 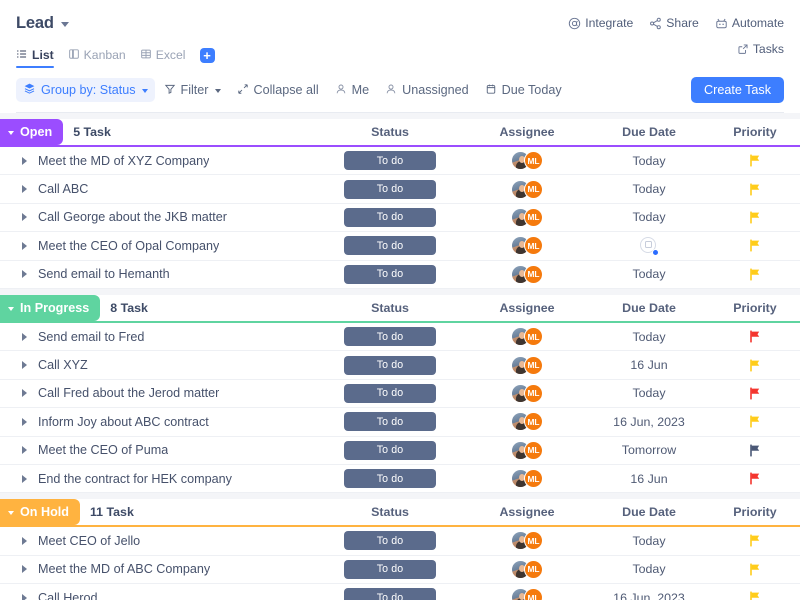 What do you see at coordinates (649, 422) in the screenshot?
I see `due-date-value: 16 Jun, 2023` at bounding box center [649, 422].